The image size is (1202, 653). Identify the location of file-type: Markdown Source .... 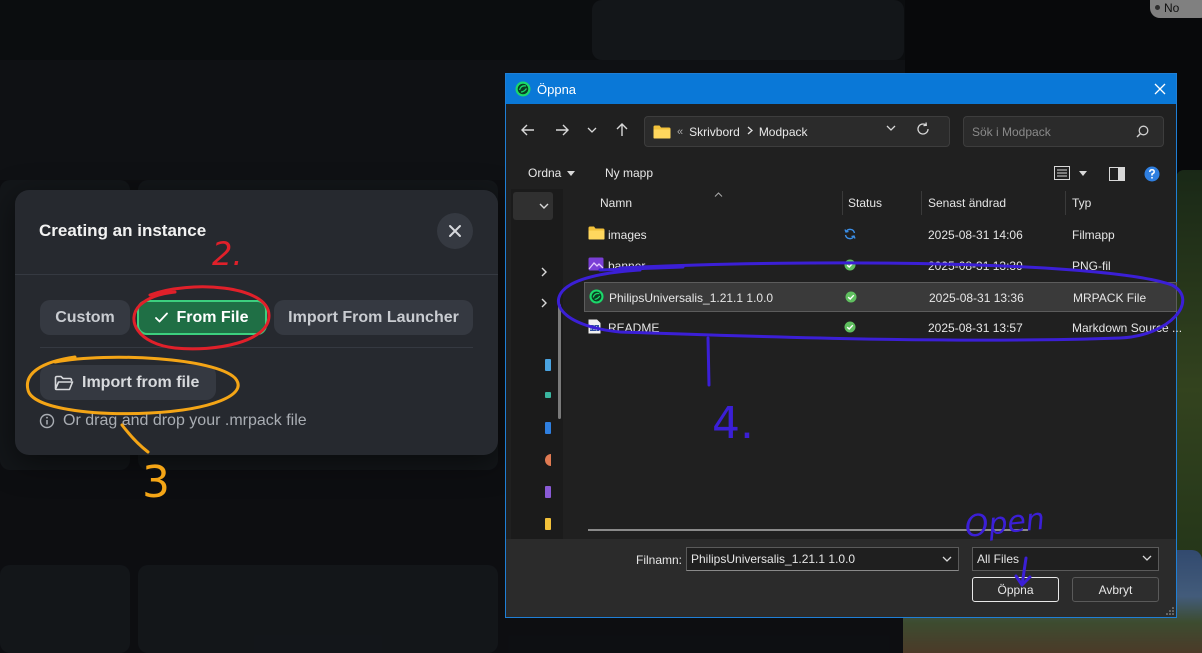
(1127, 328).